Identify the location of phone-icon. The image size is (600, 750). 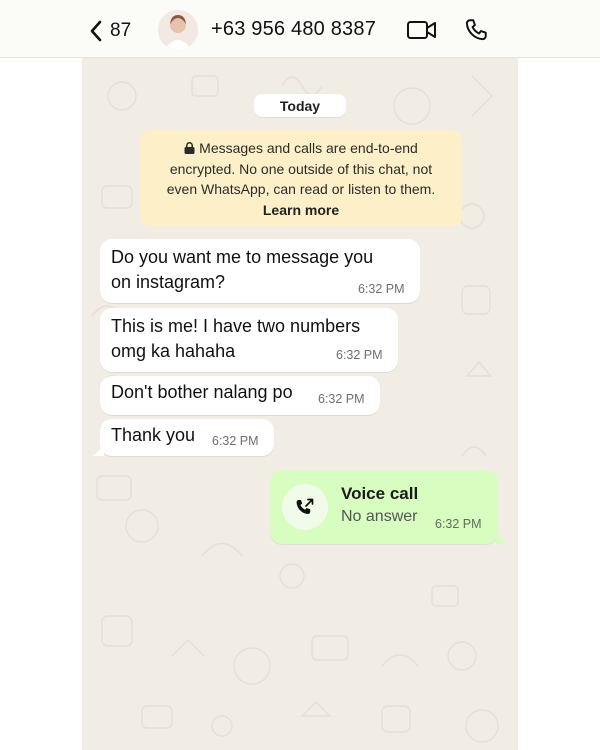
(476, 30).